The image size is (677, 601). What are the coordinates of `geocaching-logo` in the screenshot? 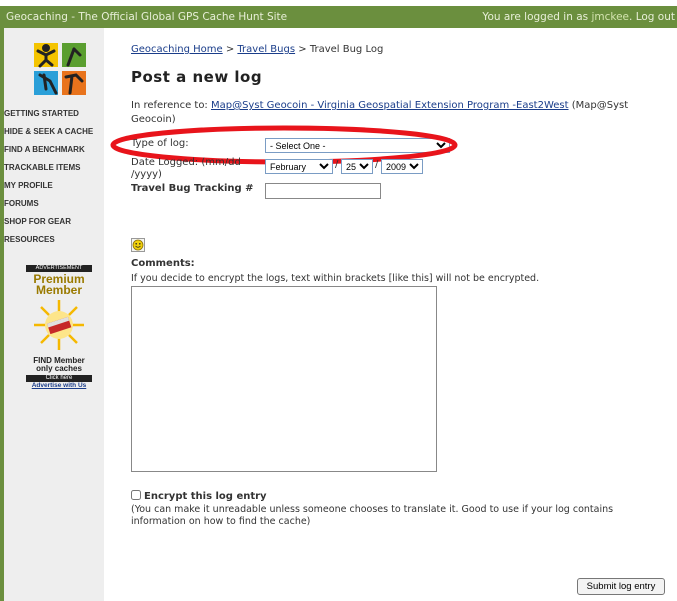 It's located at (60, 69).